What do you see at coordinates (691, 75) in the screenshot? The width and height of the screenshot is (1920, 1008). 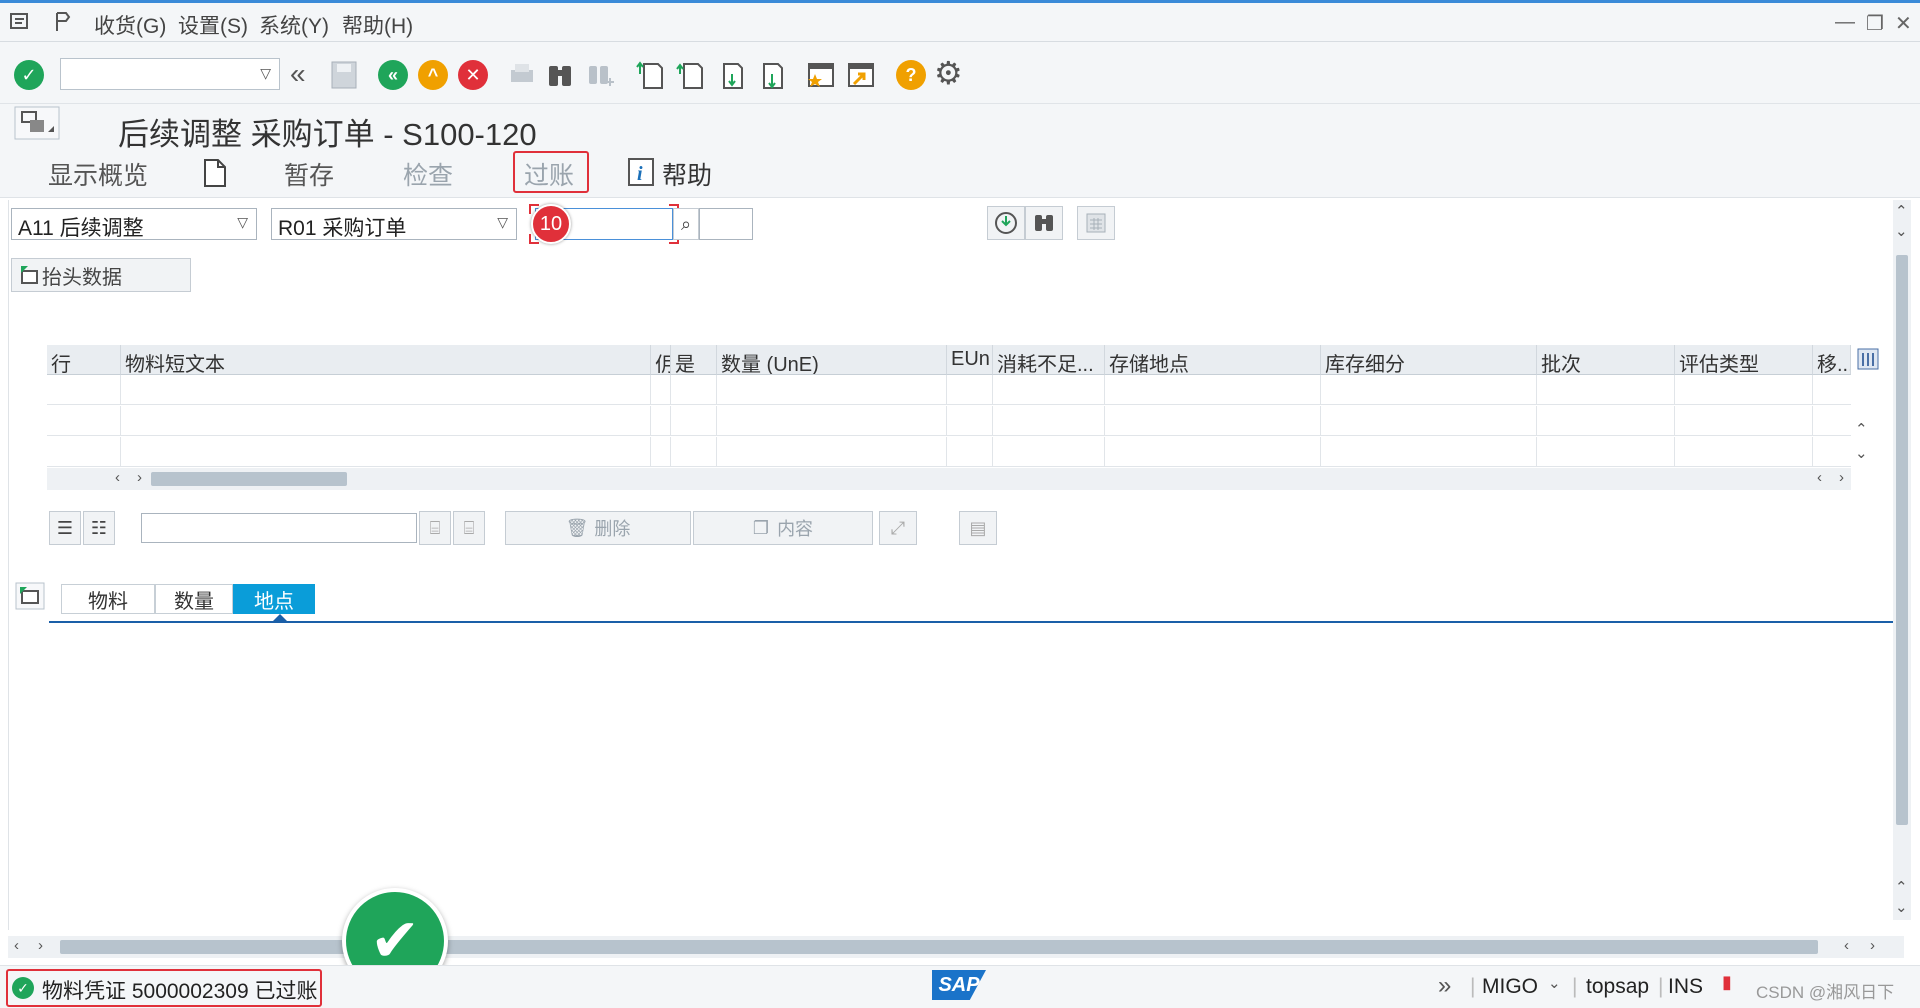 I see `previous-page-icon` at bounding box center [691, 75].